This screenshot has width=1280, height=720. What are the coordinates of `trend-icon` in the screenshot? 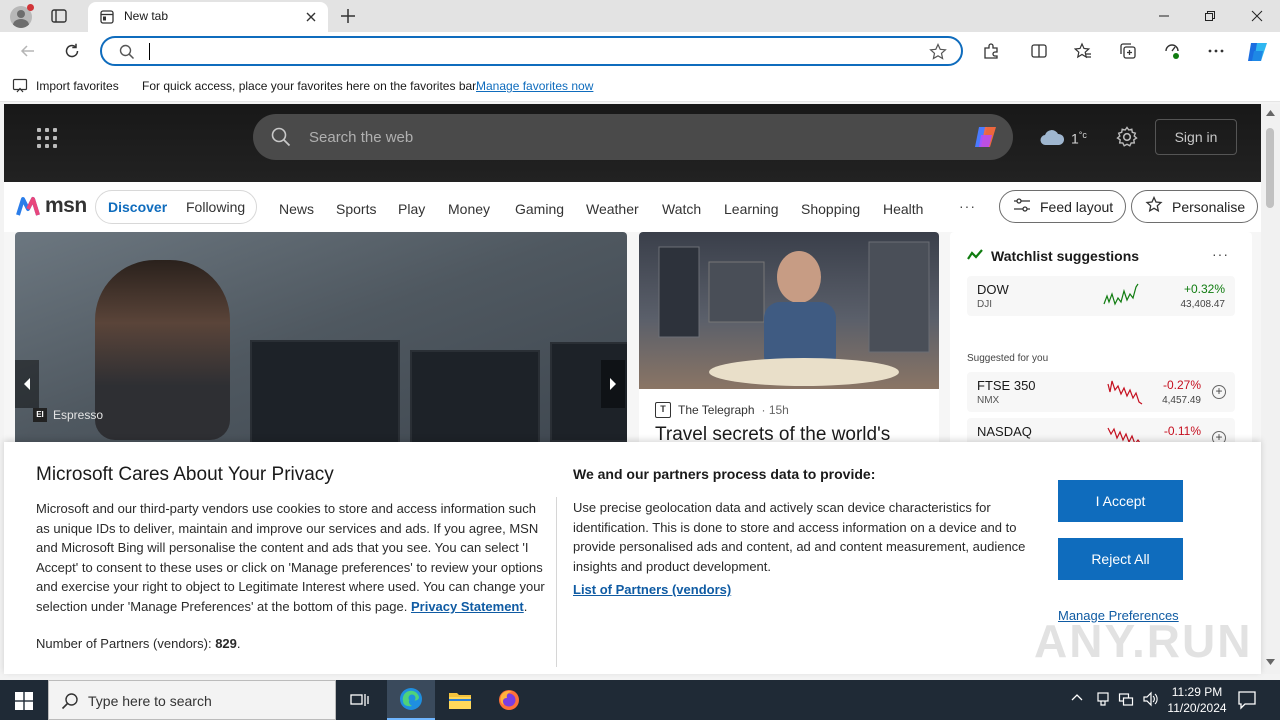 It's located at (975, 256).